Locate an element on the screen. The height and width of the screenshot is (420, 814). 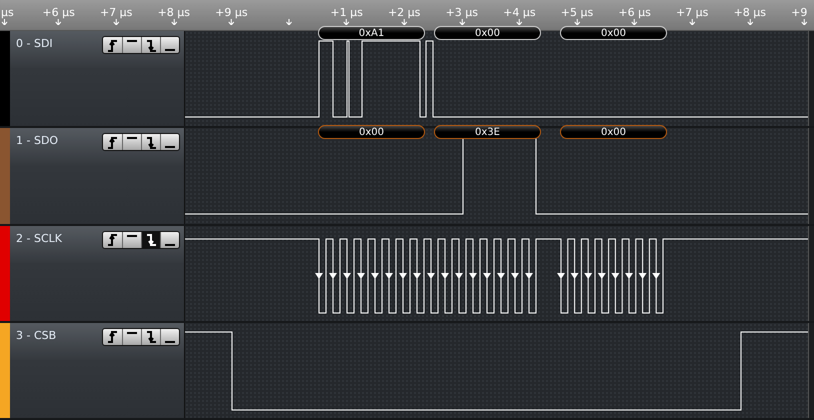
time-label: +3 µs is located at coordinates (462, 12).